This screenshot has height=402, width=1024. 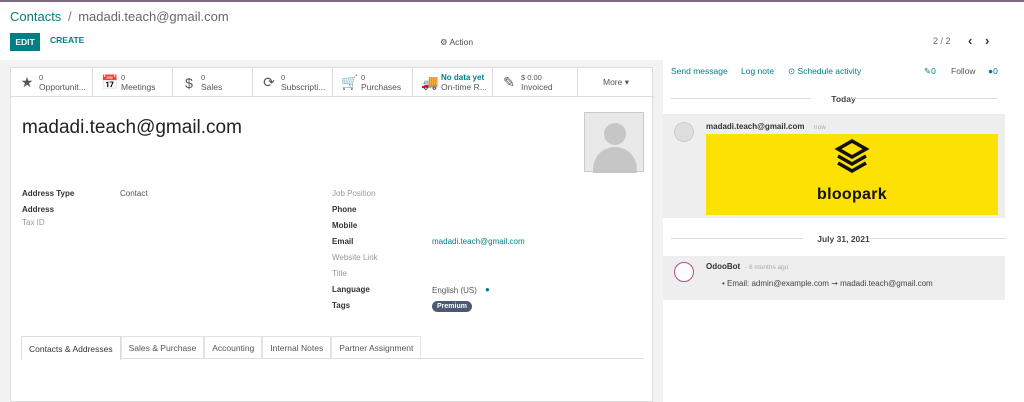 I want to click on sales-count: 0, so click(x=203, y=77).